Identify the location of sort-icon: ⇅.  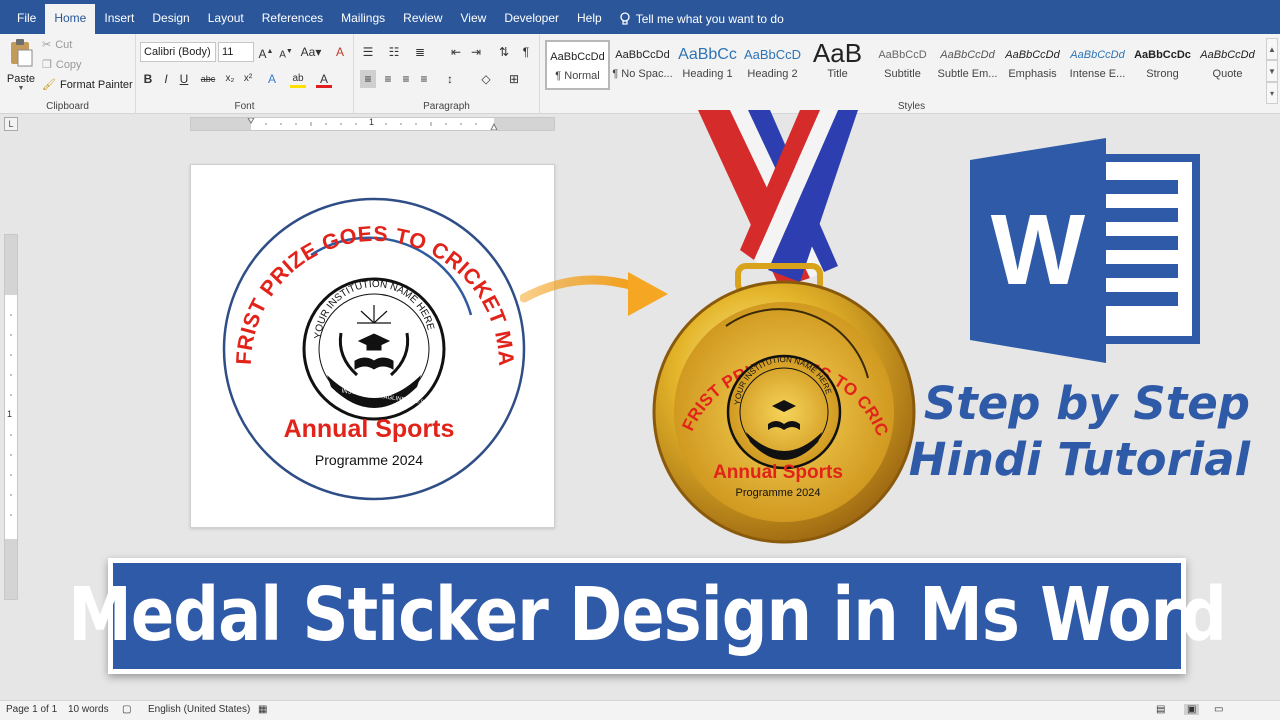
(504, 52).